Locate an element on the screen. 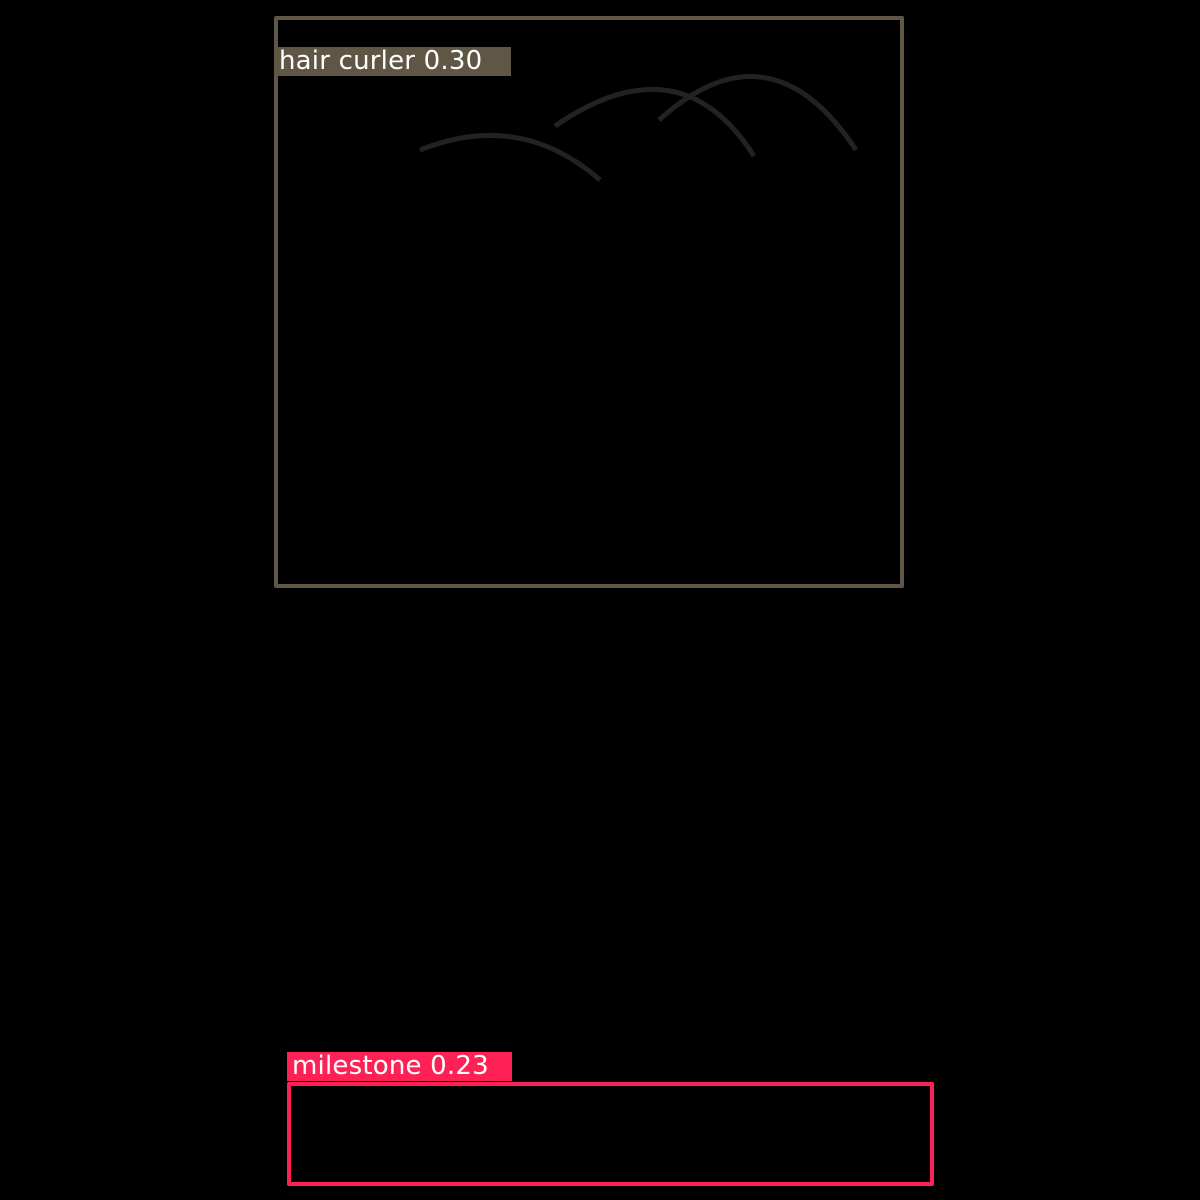  detection-label-hair-curler: hair curler 0.30 is located at coordinates (392, 61).